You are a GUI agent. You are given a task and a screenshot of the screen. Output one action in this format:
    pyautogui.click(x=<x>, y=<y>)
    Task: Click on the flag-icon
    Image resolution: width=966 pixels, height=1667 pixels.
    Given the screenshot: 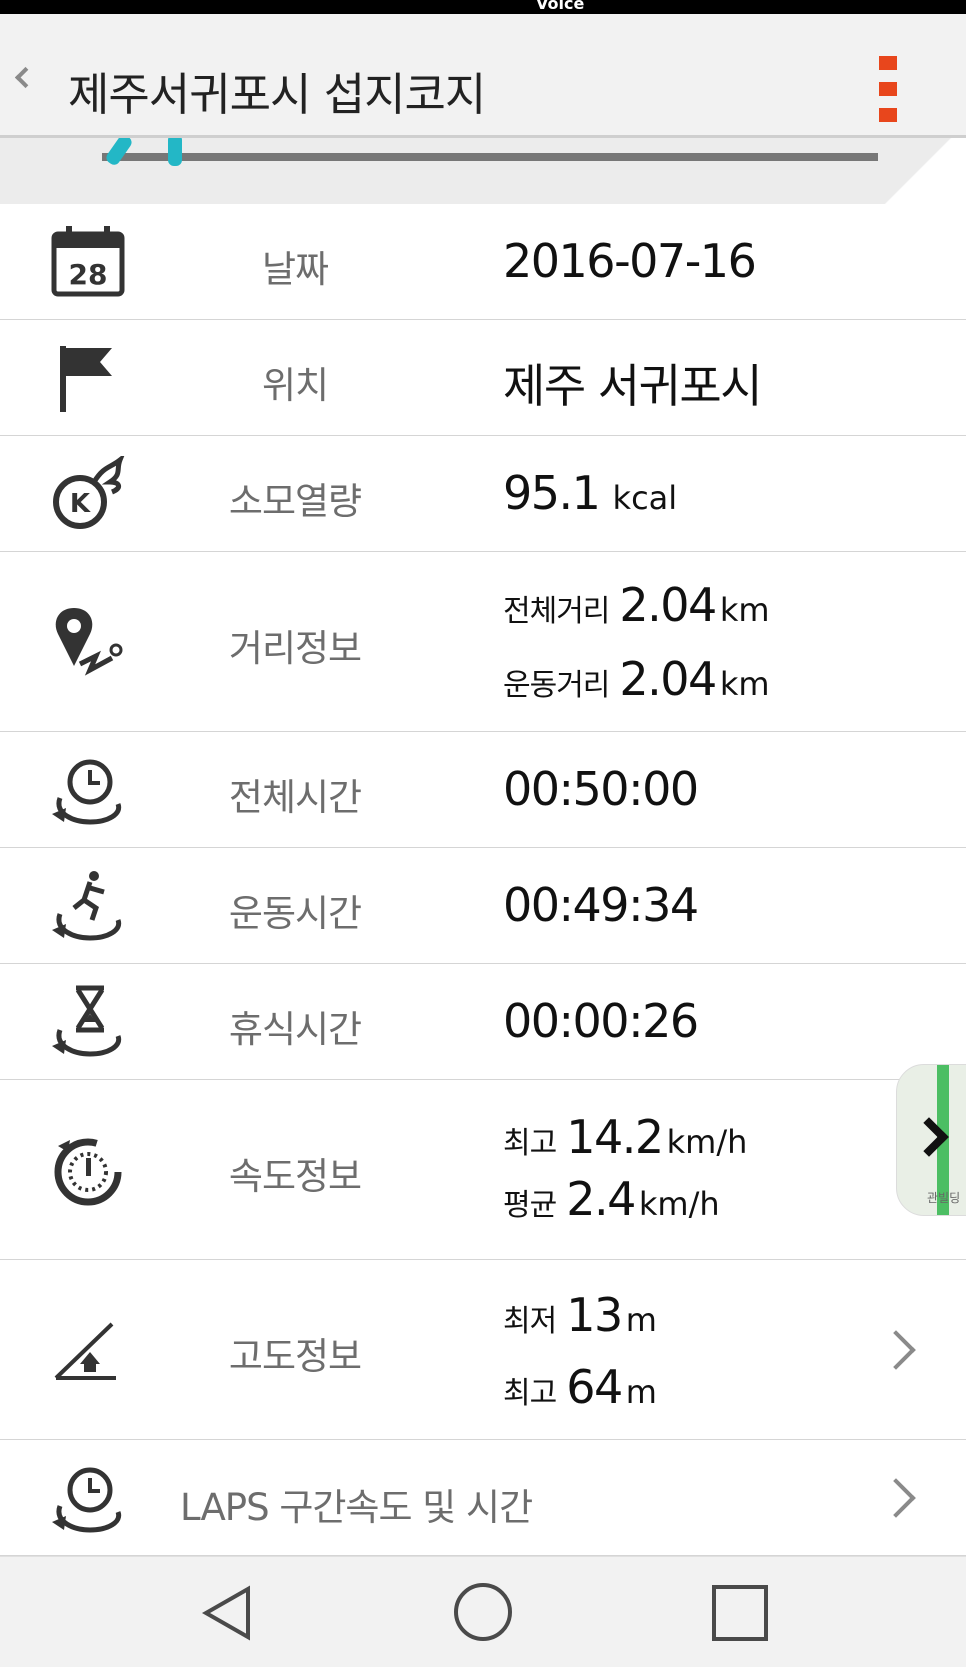 What is the action you would take?
    pyautogui.click(x=86, y=379)
    